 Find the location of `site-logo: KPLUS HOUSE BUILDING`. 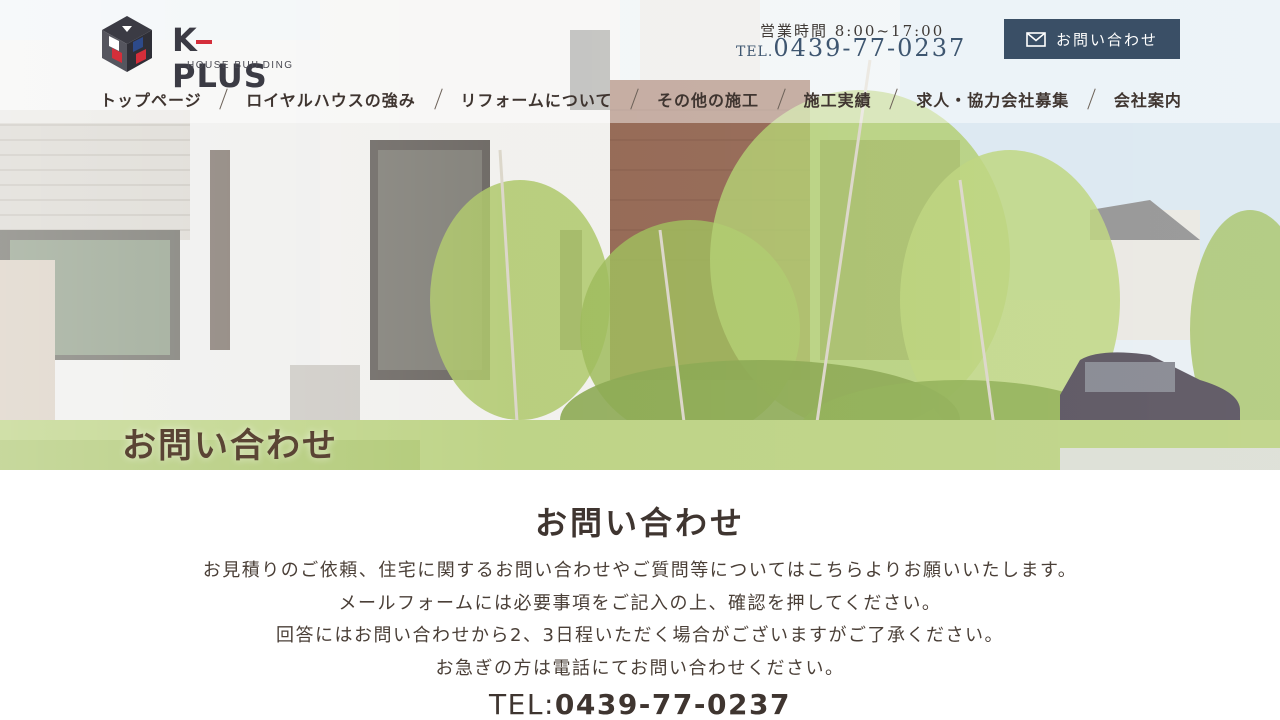

site-logo: KPLUS HOUSE BUILDING is located at coordinates (200, 54).